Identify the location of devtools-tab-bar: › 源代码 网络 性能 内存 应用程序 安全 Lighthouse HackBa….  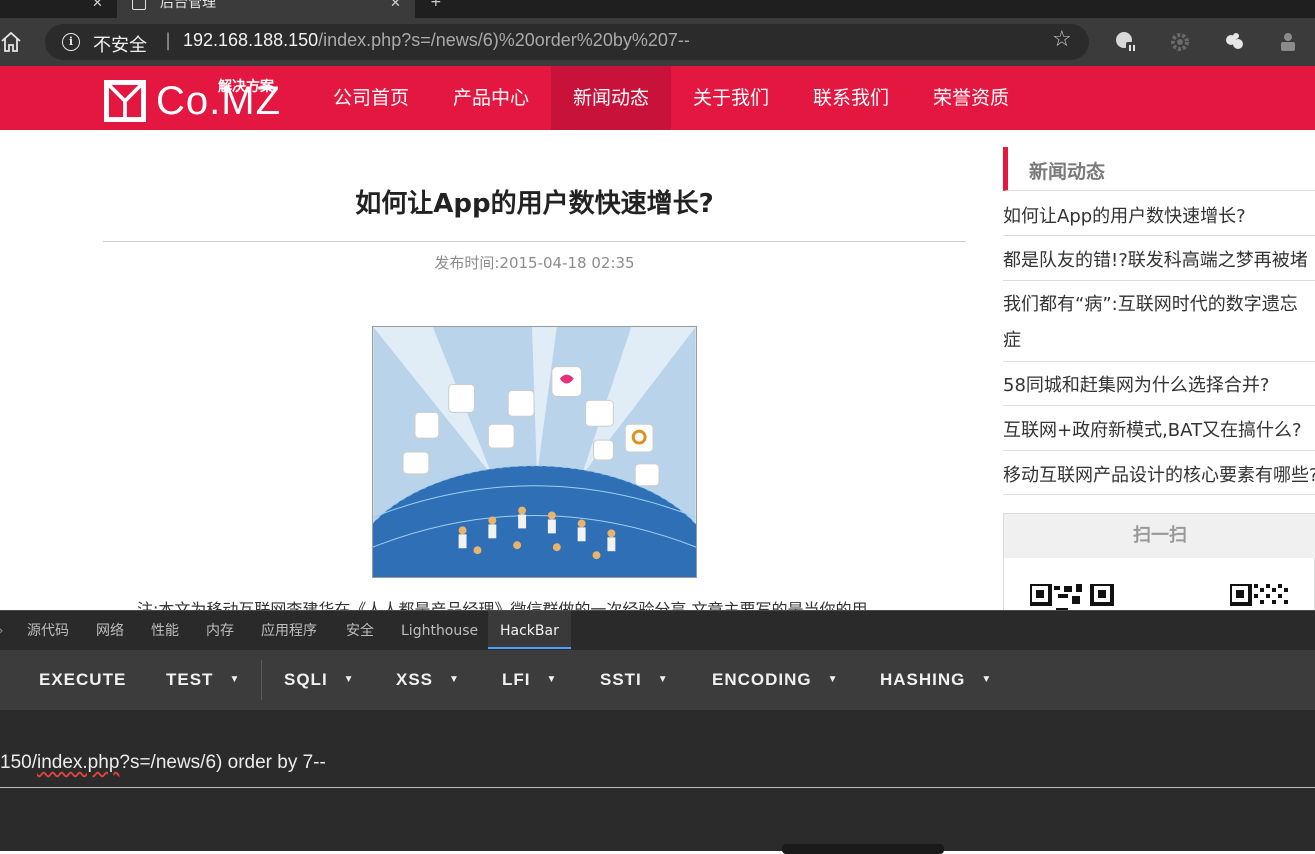
(657, 630).